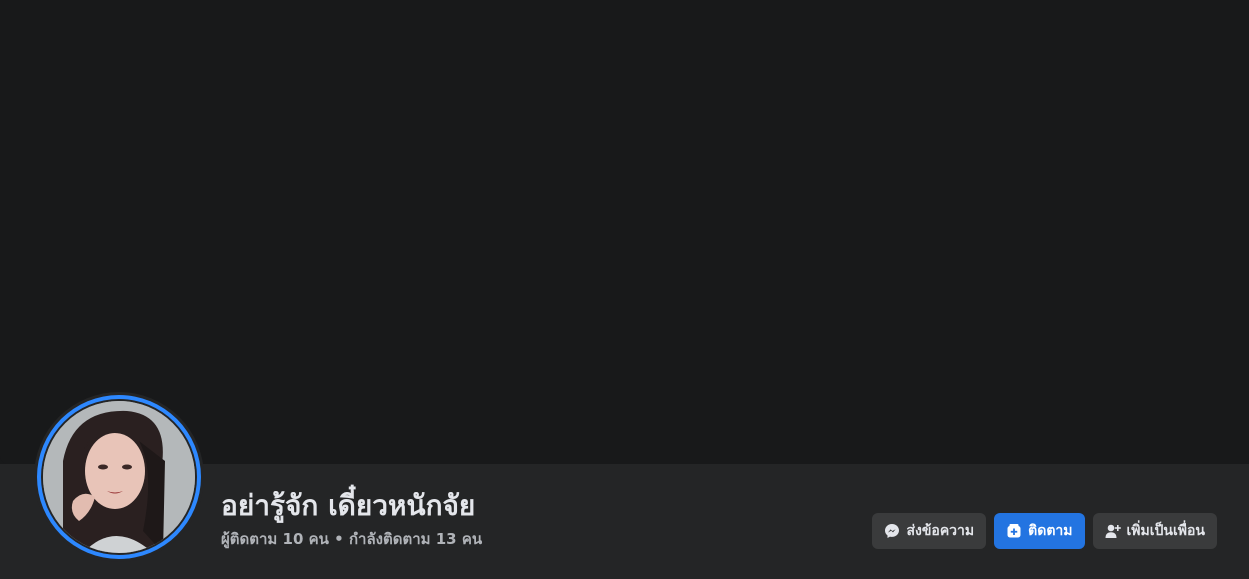 This screenshot has width=1249, height=579. I want to click on follow-label: ติดตาม, so click(1050, 531).